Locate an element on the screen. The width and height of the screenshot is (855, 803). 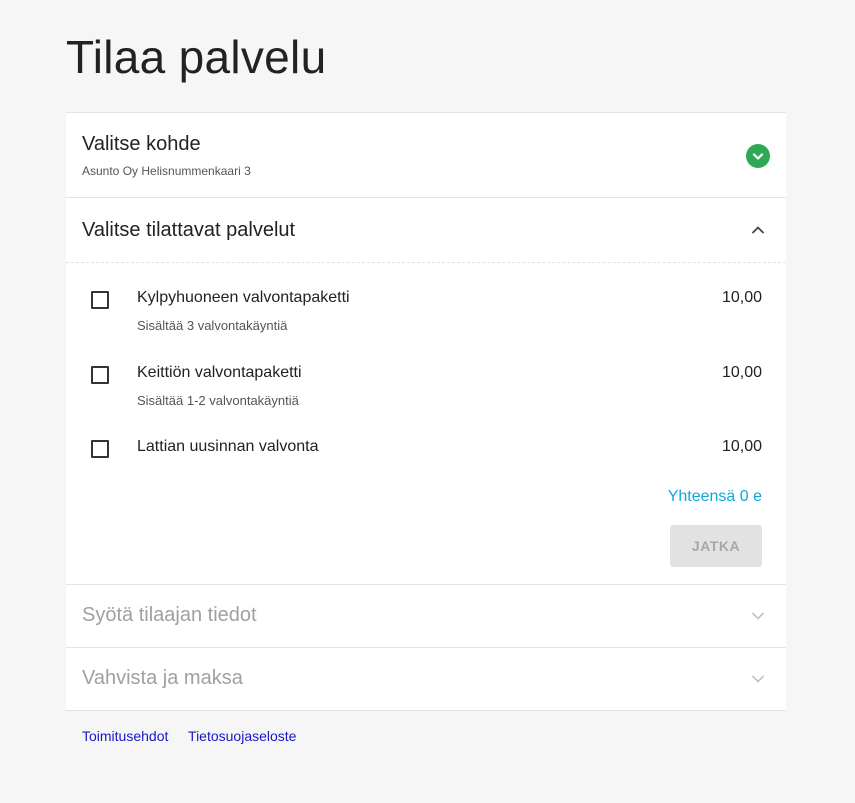
service-description: Sisältää 3 valvontakäyntiä is located at coordinates (212, 325).